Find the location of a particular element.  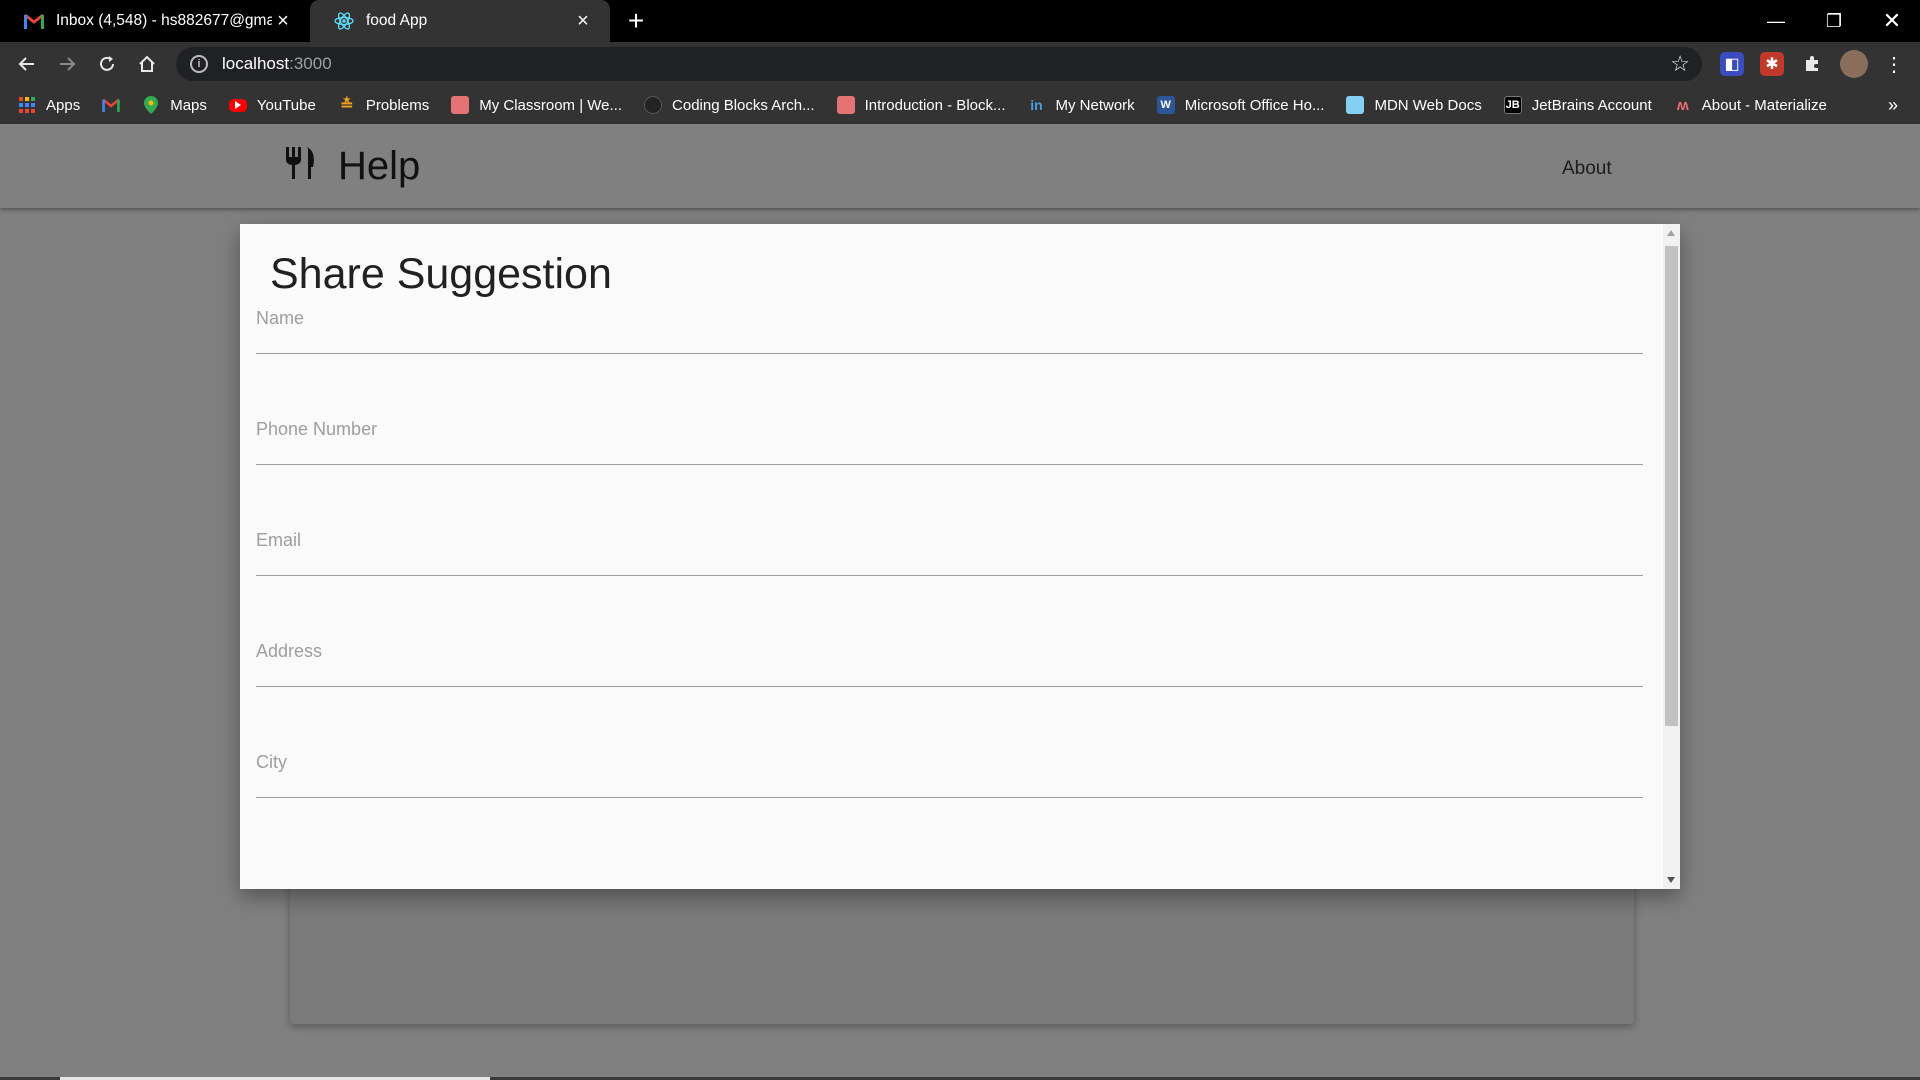

more-bookmarks-button: » is located at coordinates (1893, 105).